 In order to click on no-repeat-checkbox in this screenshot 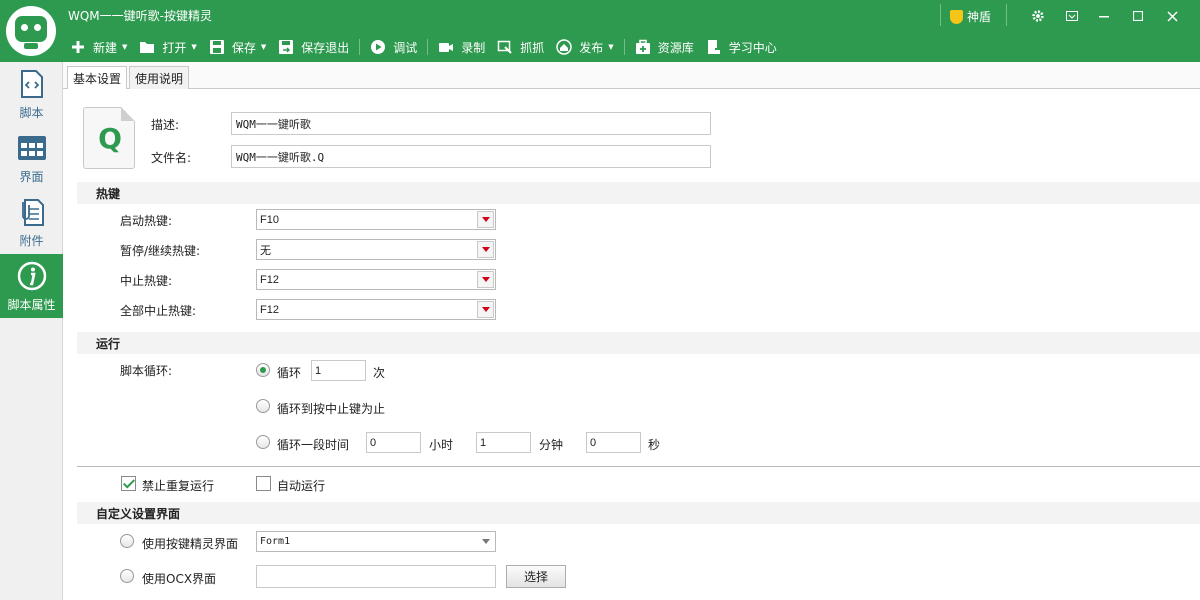, I will do `click(128, 483)`.